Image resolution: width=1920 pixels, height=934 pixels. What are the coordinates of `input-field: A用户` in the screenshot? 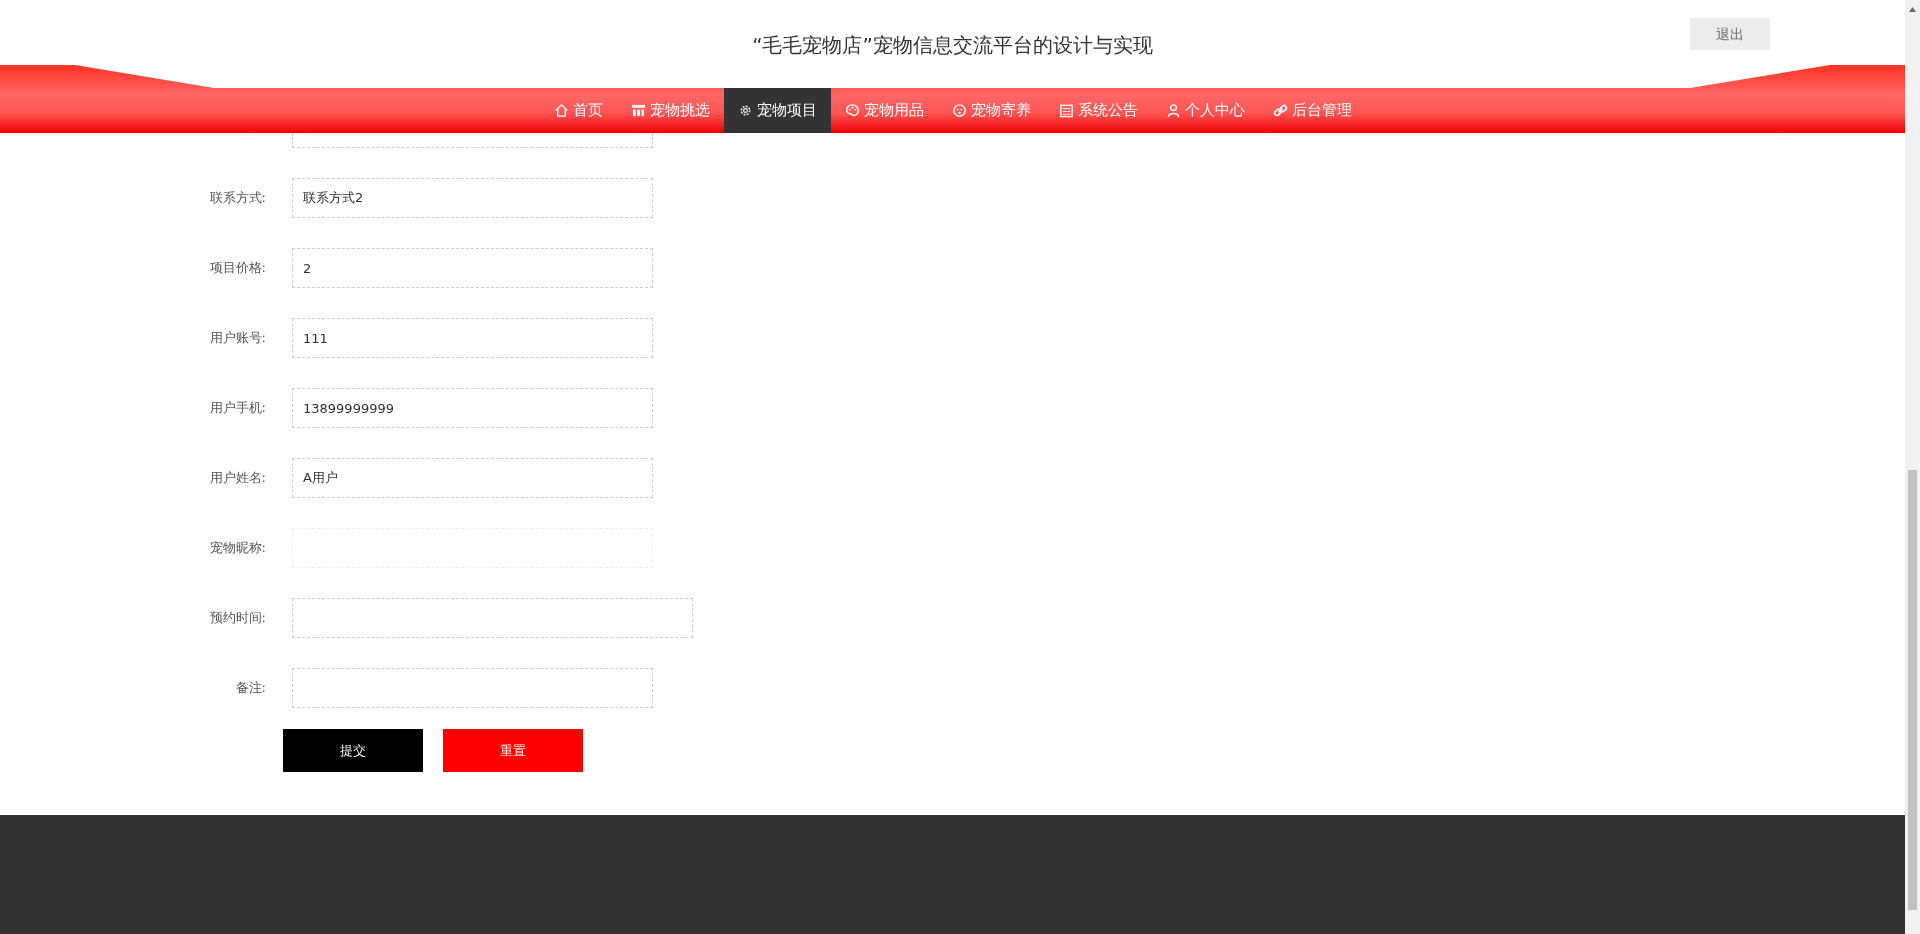 It's located at (472, 478).